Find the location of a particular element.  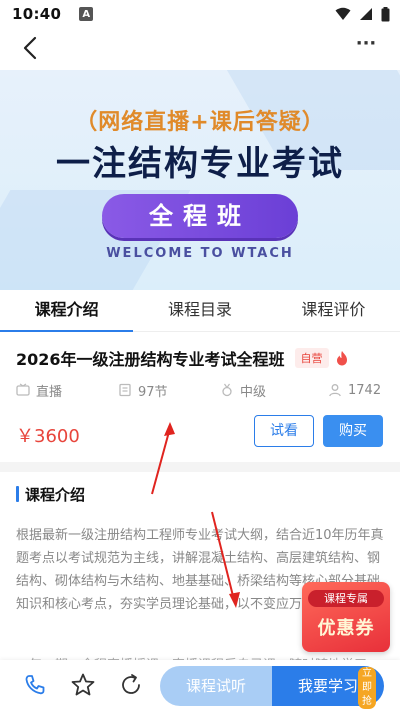

phone-consult-icon is located at coordinates (35, 685).